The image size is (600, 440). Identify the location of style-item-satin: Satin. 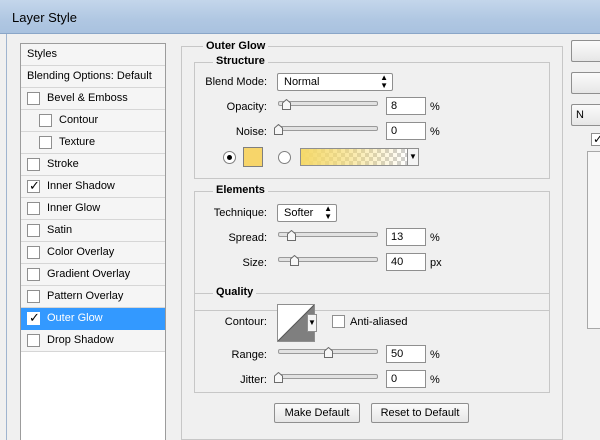
(93, 231).